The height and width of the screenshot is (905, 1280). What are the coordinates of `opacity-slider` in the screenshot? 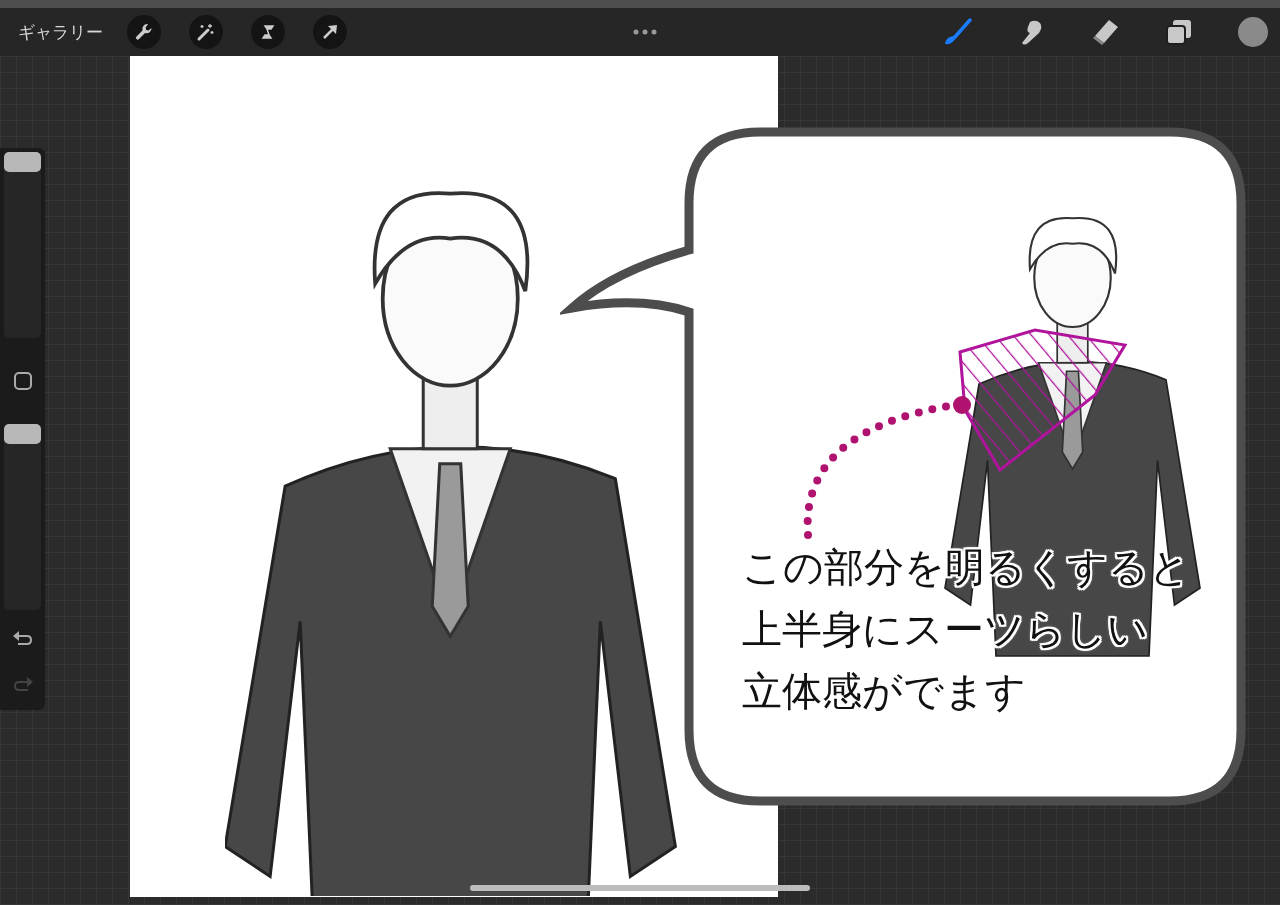 It's located at (22, 517).